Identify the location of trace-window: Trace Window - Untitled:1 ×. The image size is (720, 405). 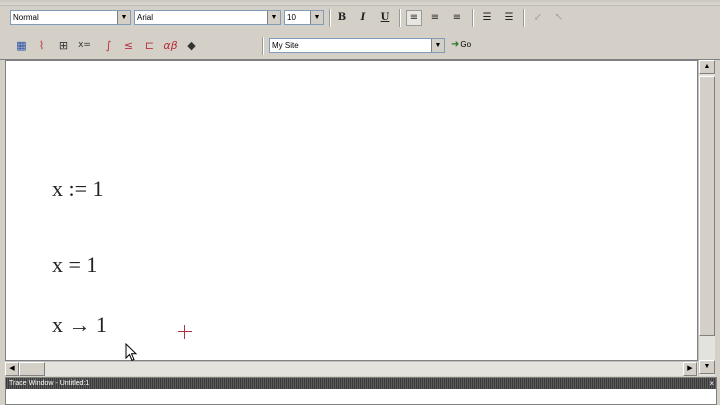
(361, 391).